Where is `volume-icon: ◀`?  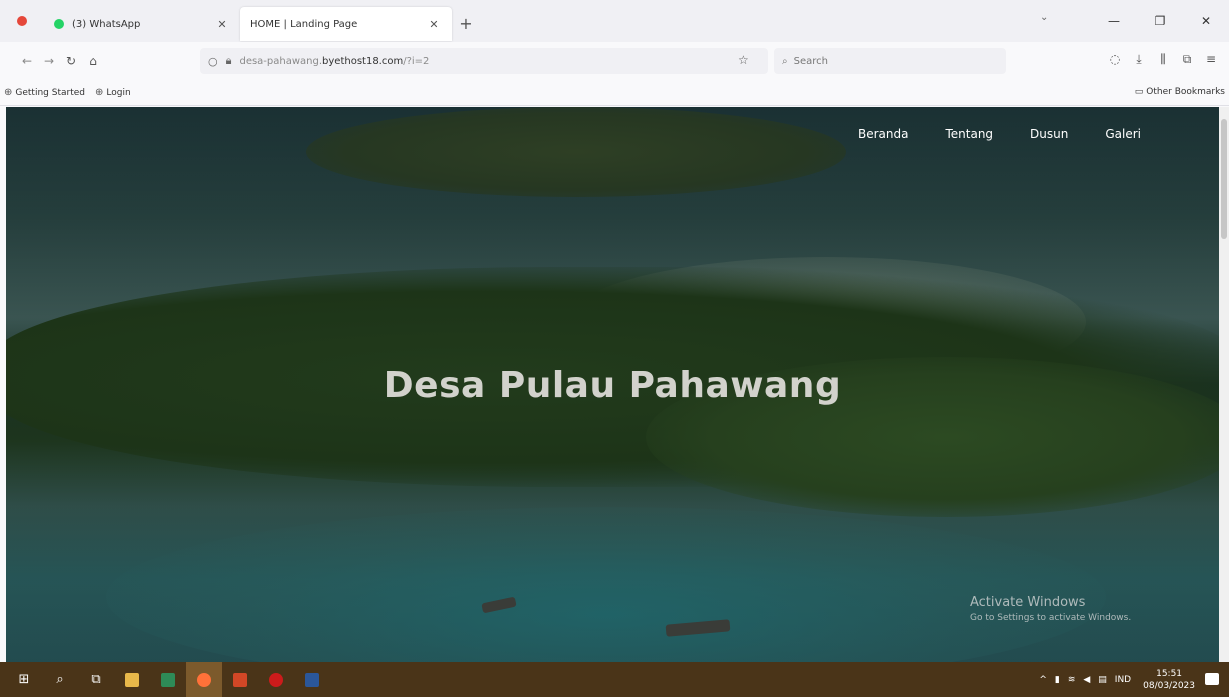
volume-icon: ◀ is located at coordinates (1086, 680).